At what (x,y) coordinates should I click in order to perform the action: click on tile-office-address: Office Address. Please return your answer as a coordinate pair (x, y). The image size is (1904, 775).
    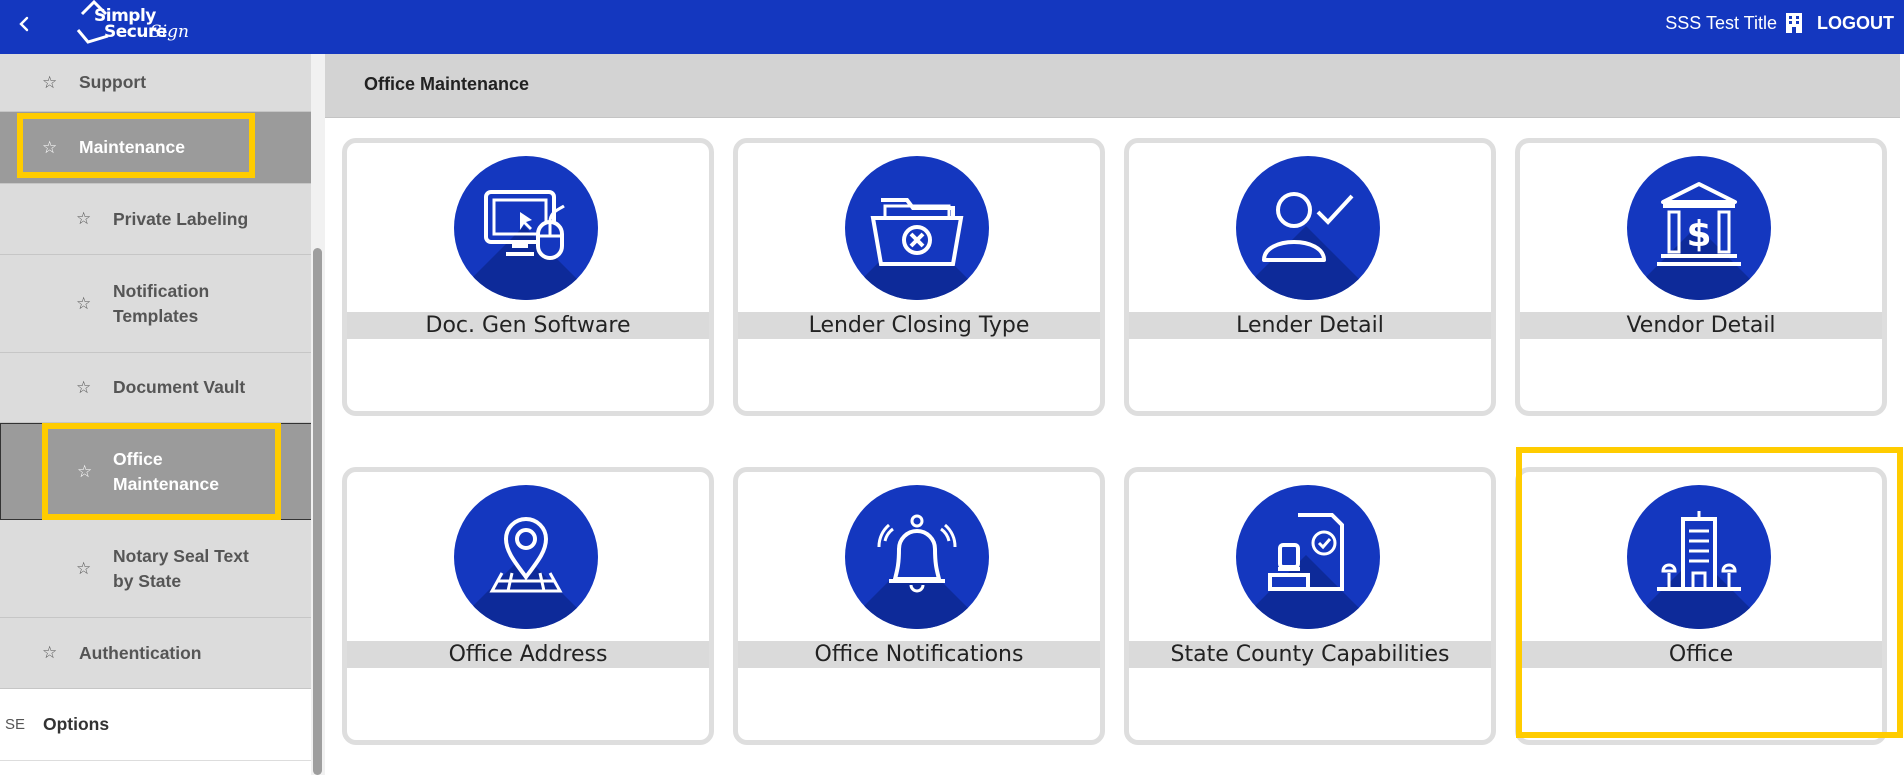
    Looking at the image, I should click on (528, 606).